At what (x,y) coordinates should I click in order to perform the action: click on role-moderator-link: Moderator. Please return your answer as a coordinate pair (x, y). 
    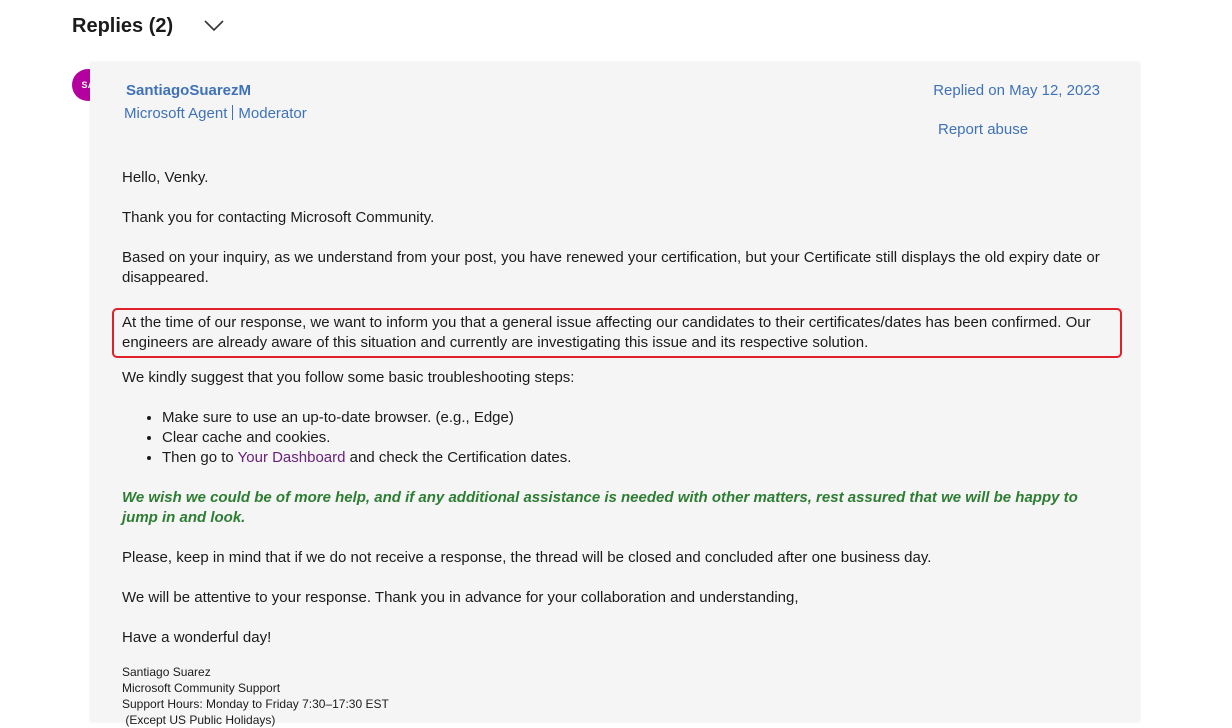
    Looking at the image, I should click on (272, 113).